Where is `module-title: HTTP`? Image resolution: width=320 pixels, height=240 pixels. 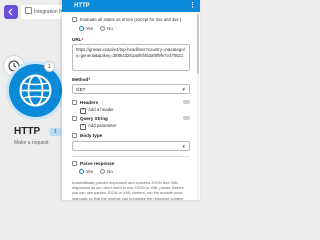 module-title: HTTP is located at coordinates (27, 131).